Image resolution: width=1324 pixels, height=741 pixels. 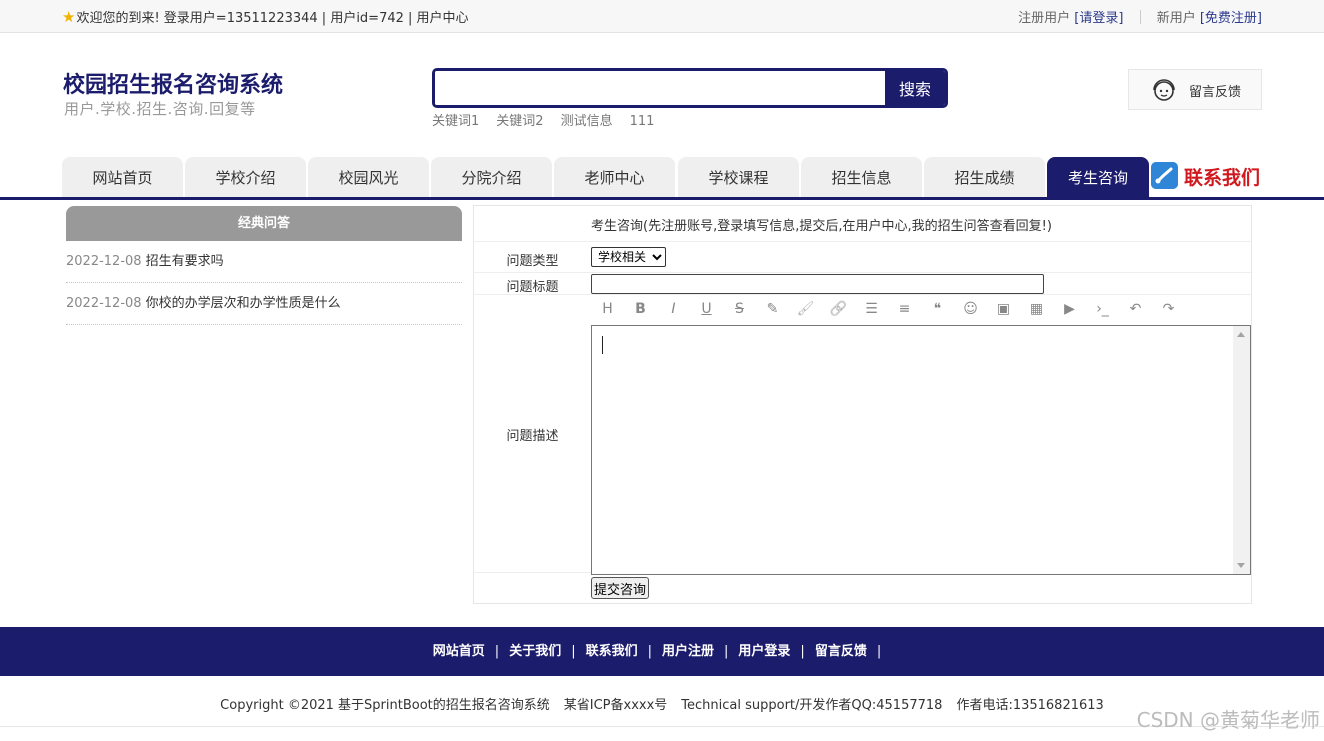 What do you see at coordinates (160, 109) in the screenshot?
I see `site-subtitle: 用户.学校.招生.咨询.回复等` at bounding box center [160, 109].